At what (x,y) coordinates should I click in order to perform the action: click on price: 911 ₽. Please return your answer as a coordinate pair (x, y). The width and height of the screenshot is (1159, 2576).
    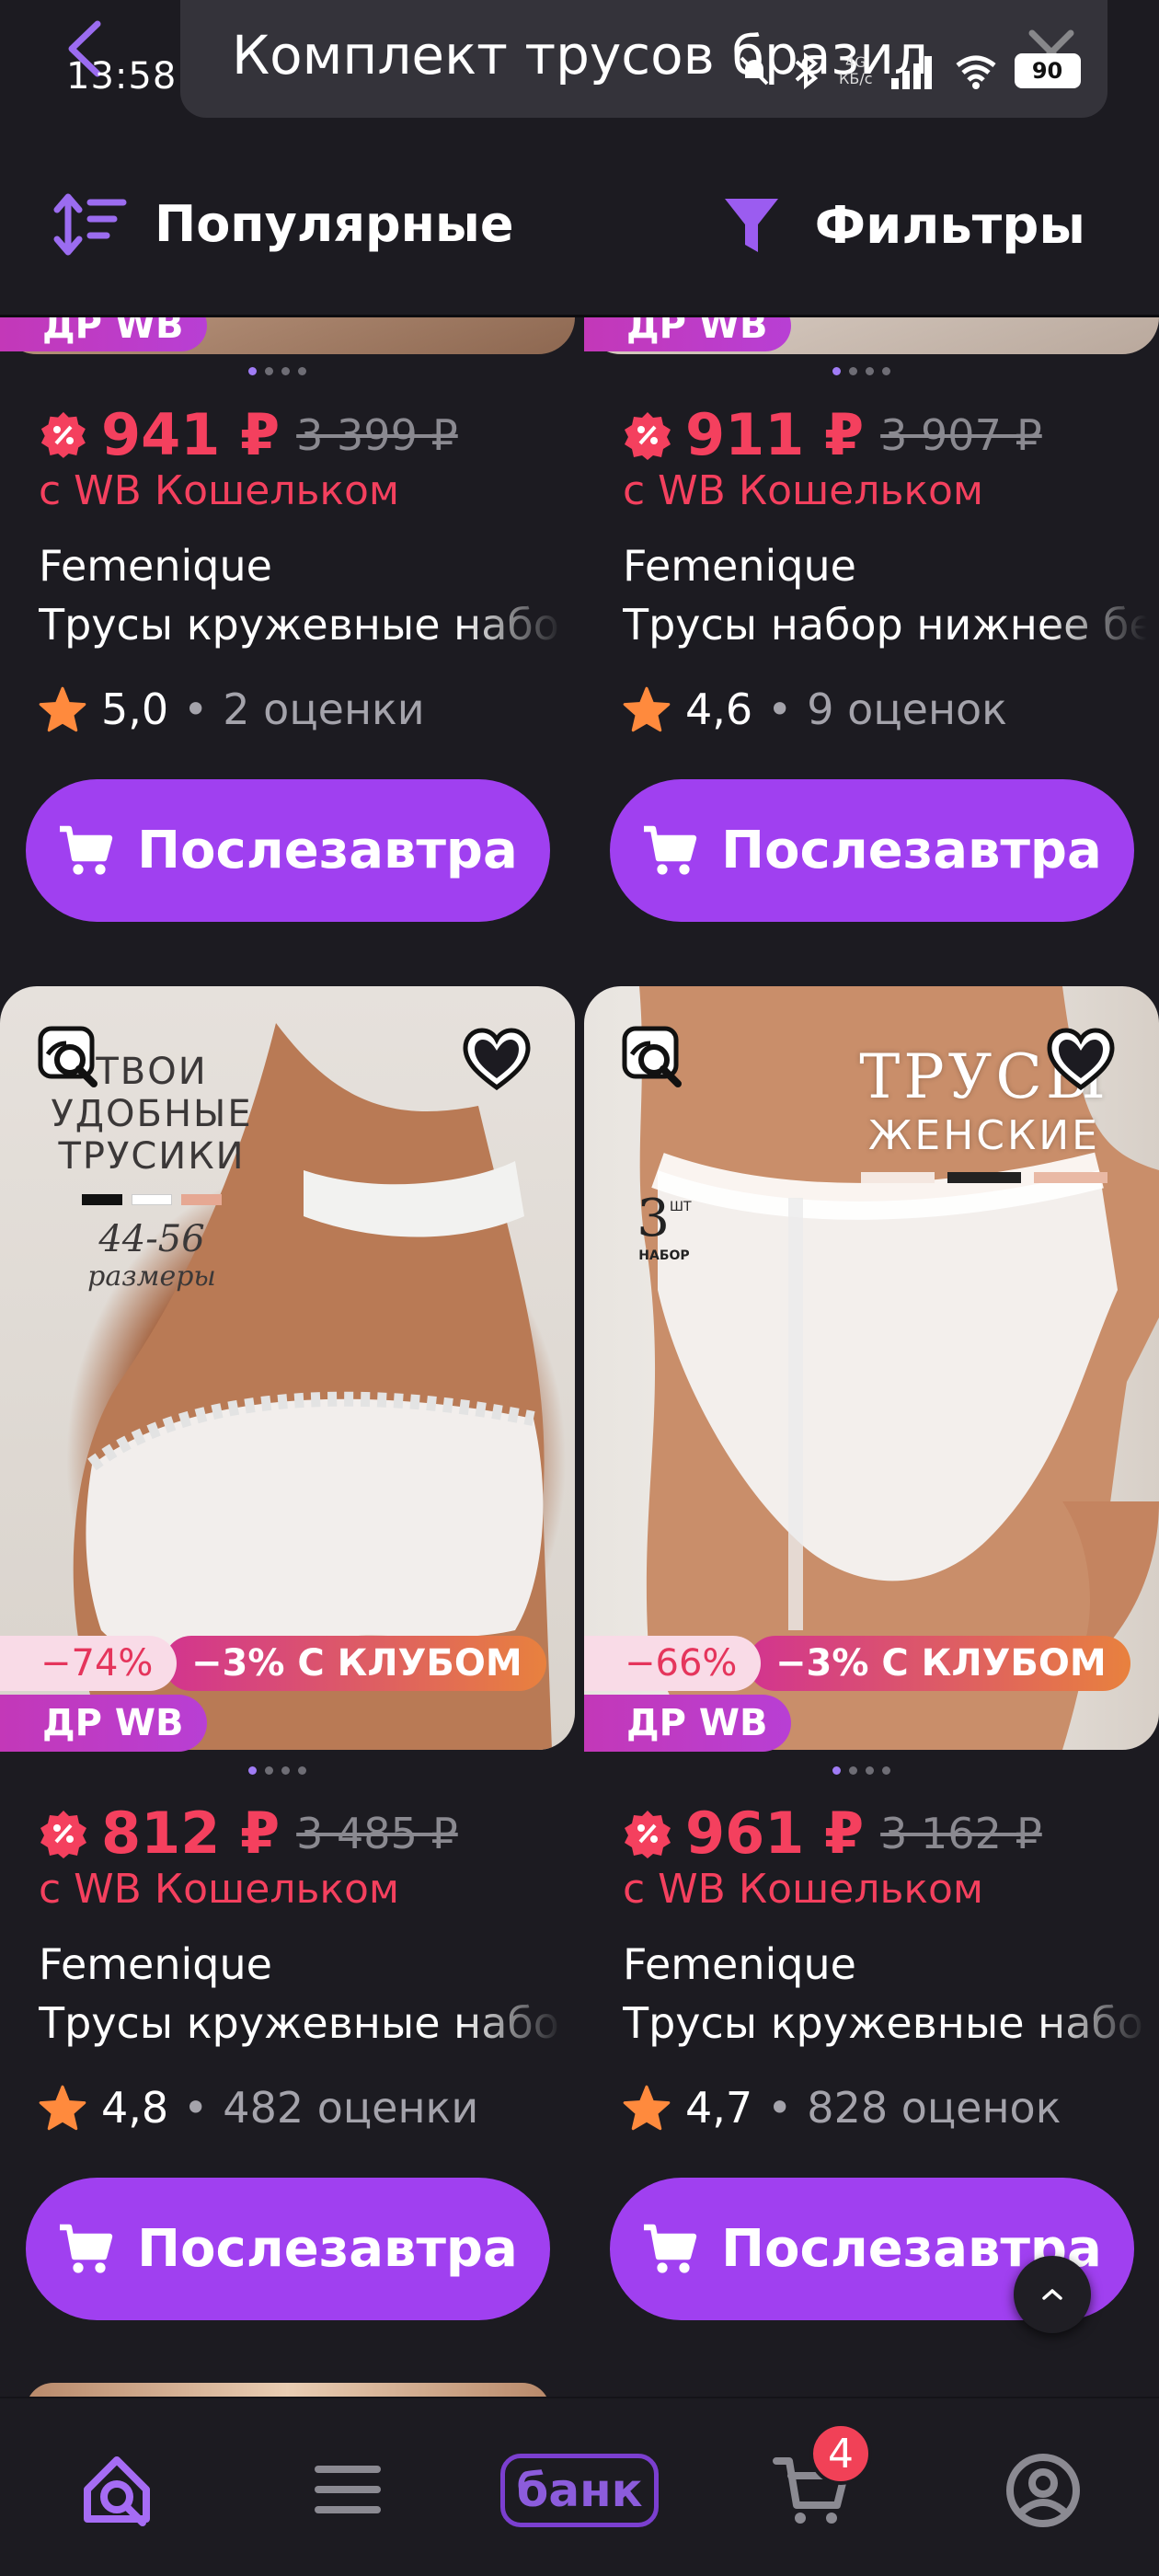
    Looking at the image, I should click on (775, 434).